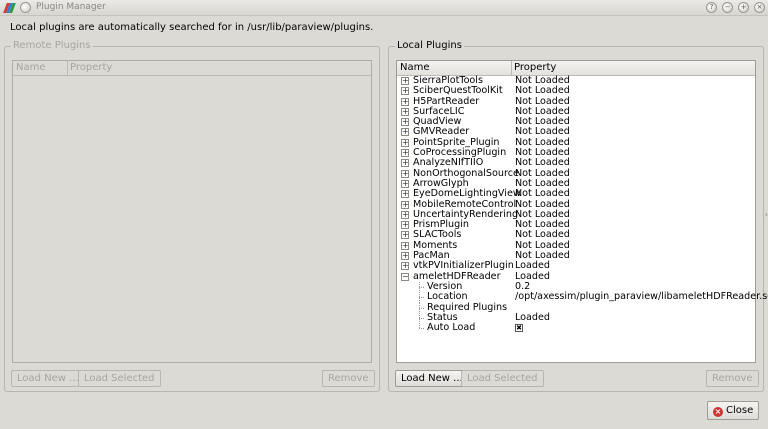 Image resolution: width=768 pixels, height=429 pixels. What do you see at coordinates (119, 378) in the screenshot?
I see `remote-load-selected-button: Load Selected` at bounding box center [119, 378].